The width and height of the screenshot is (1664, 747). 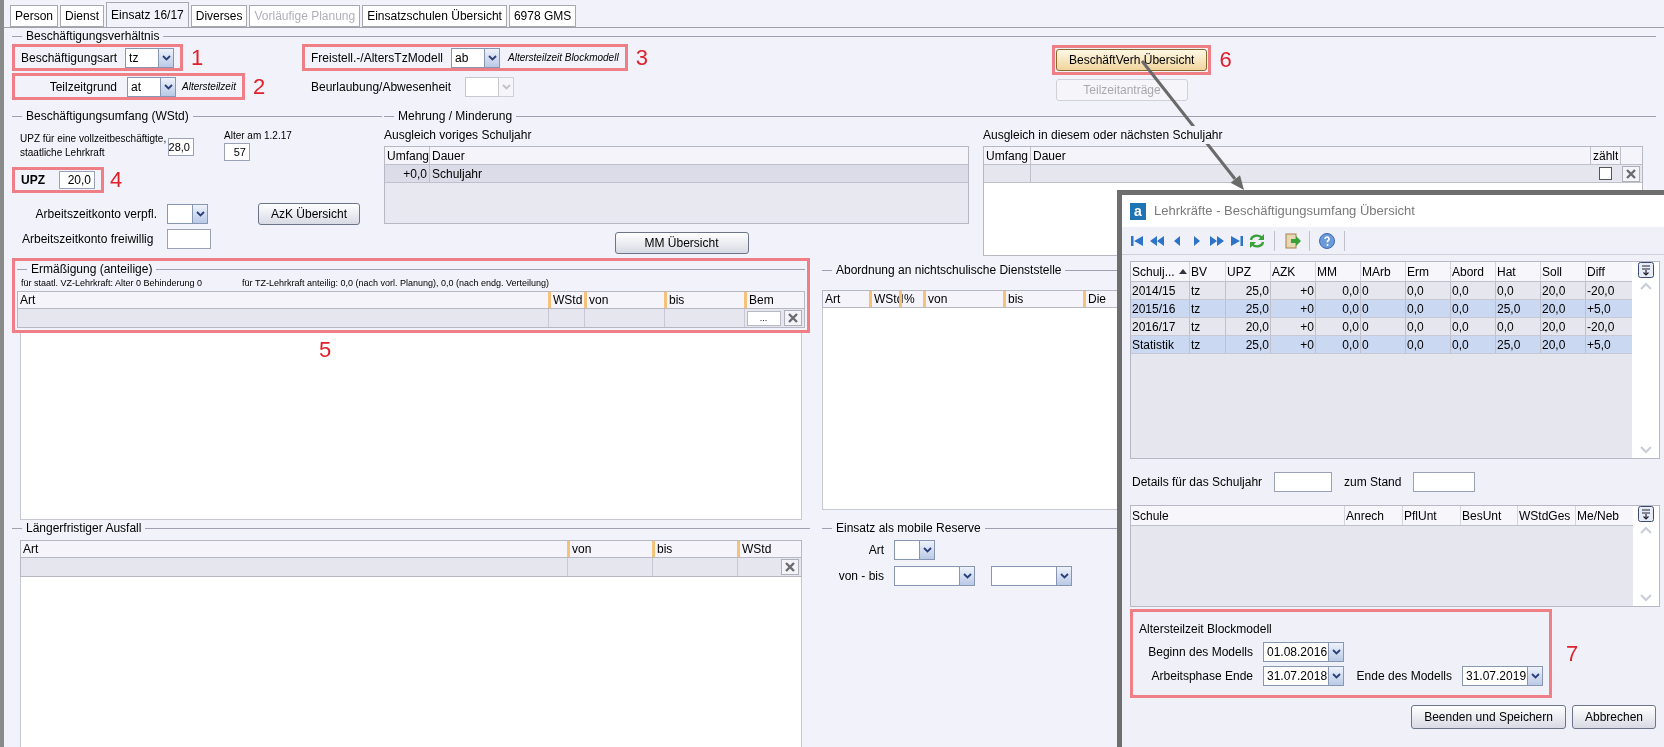 What do you see at coordinates (1382, 344) in the screenshot?
I see `table-cell: 0` at bounding box center [1382, 344].